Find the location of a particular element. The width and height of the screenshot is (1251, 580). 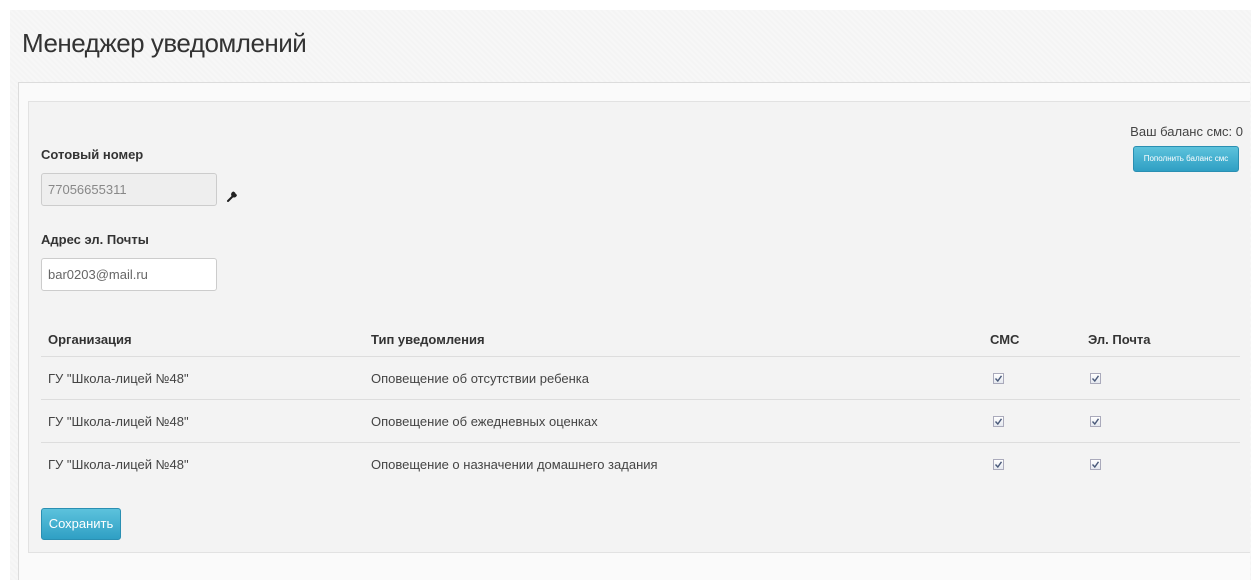

notification-type-cell: Оповещение об отсутствии ребенка is located at coordinates (480, 378).